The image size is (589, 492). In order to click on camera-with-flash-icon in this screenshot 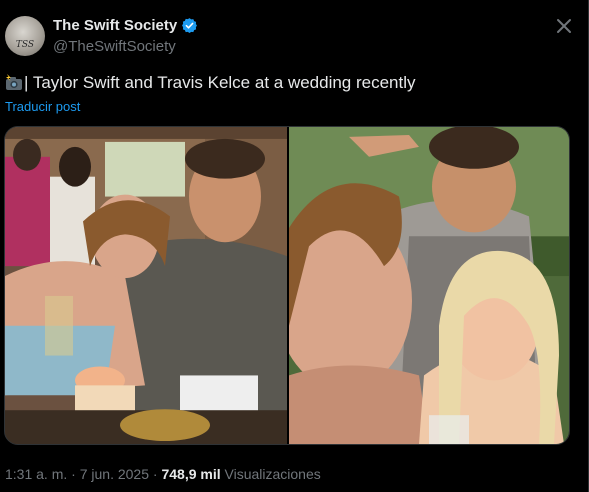, I will do `click(14, 82)`.